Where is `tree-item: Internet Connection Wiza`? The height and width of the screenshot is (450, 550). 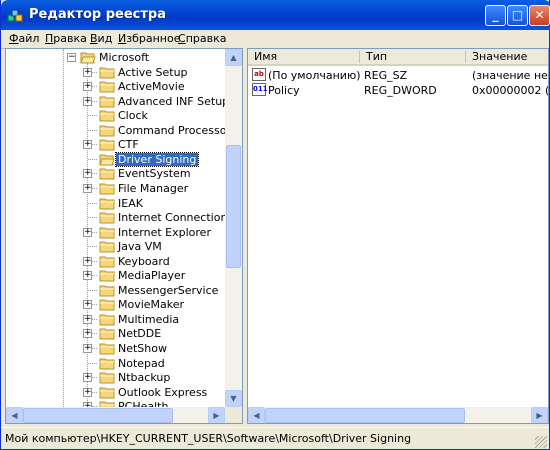 tree-item: Internet Connection Wiza is located at coordinates (124, 217).